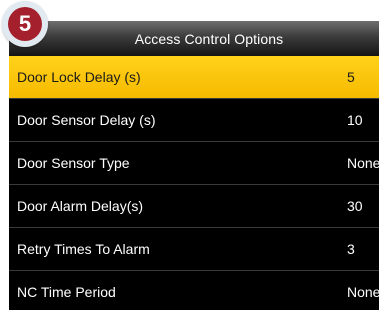 The image size is (379, 311). What do you see at coordinates (355, 120) in the screenshot?
I see `option-value: 10` at bounding box center [355, 120].